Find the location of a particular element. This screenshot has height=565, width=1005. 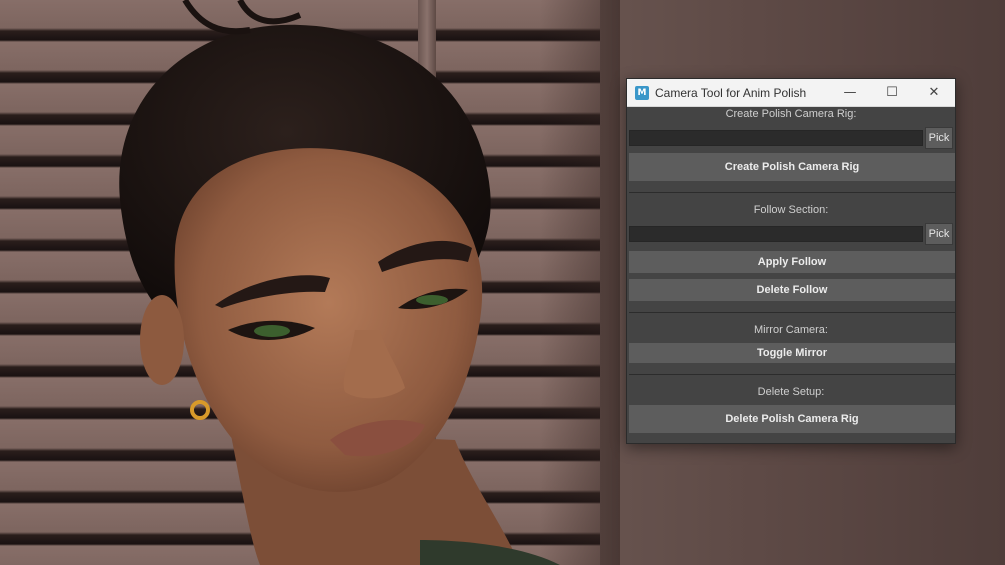

maximize-icon: ☐ is located at coordinates (892, 92).